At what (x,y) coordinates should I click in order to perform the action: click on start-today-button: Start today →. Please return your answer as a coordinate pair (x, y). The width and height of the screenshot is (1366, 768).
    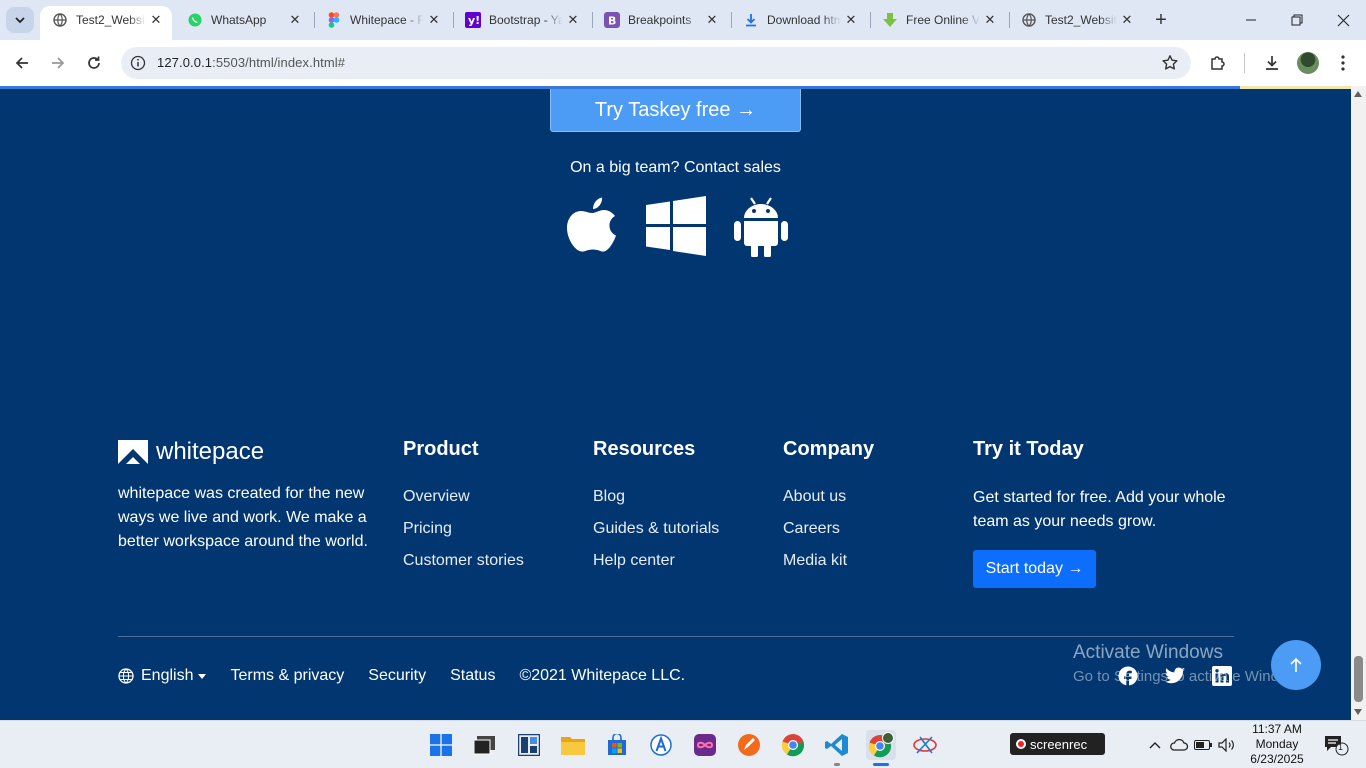
    Looking at the image, I should click on (1034, 569).